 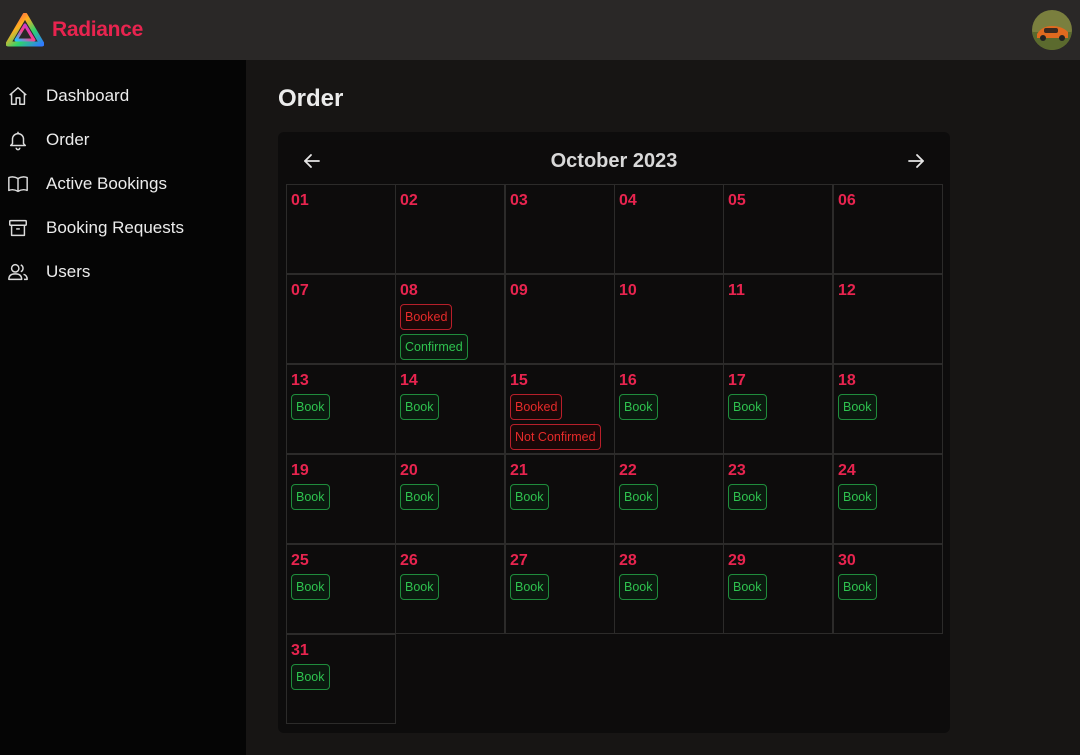 What do you see at coordinates (778, 229) in the screenshot?
I see `calendar-day-cell: 05` at bounding box center [778, 229].